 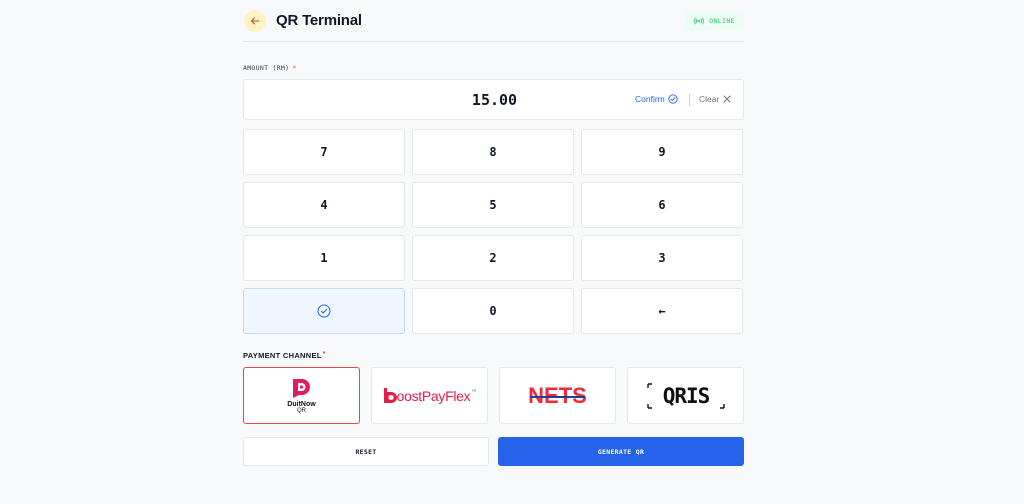 I want to click on clear-button: Clear, so click(x=715, y=99).